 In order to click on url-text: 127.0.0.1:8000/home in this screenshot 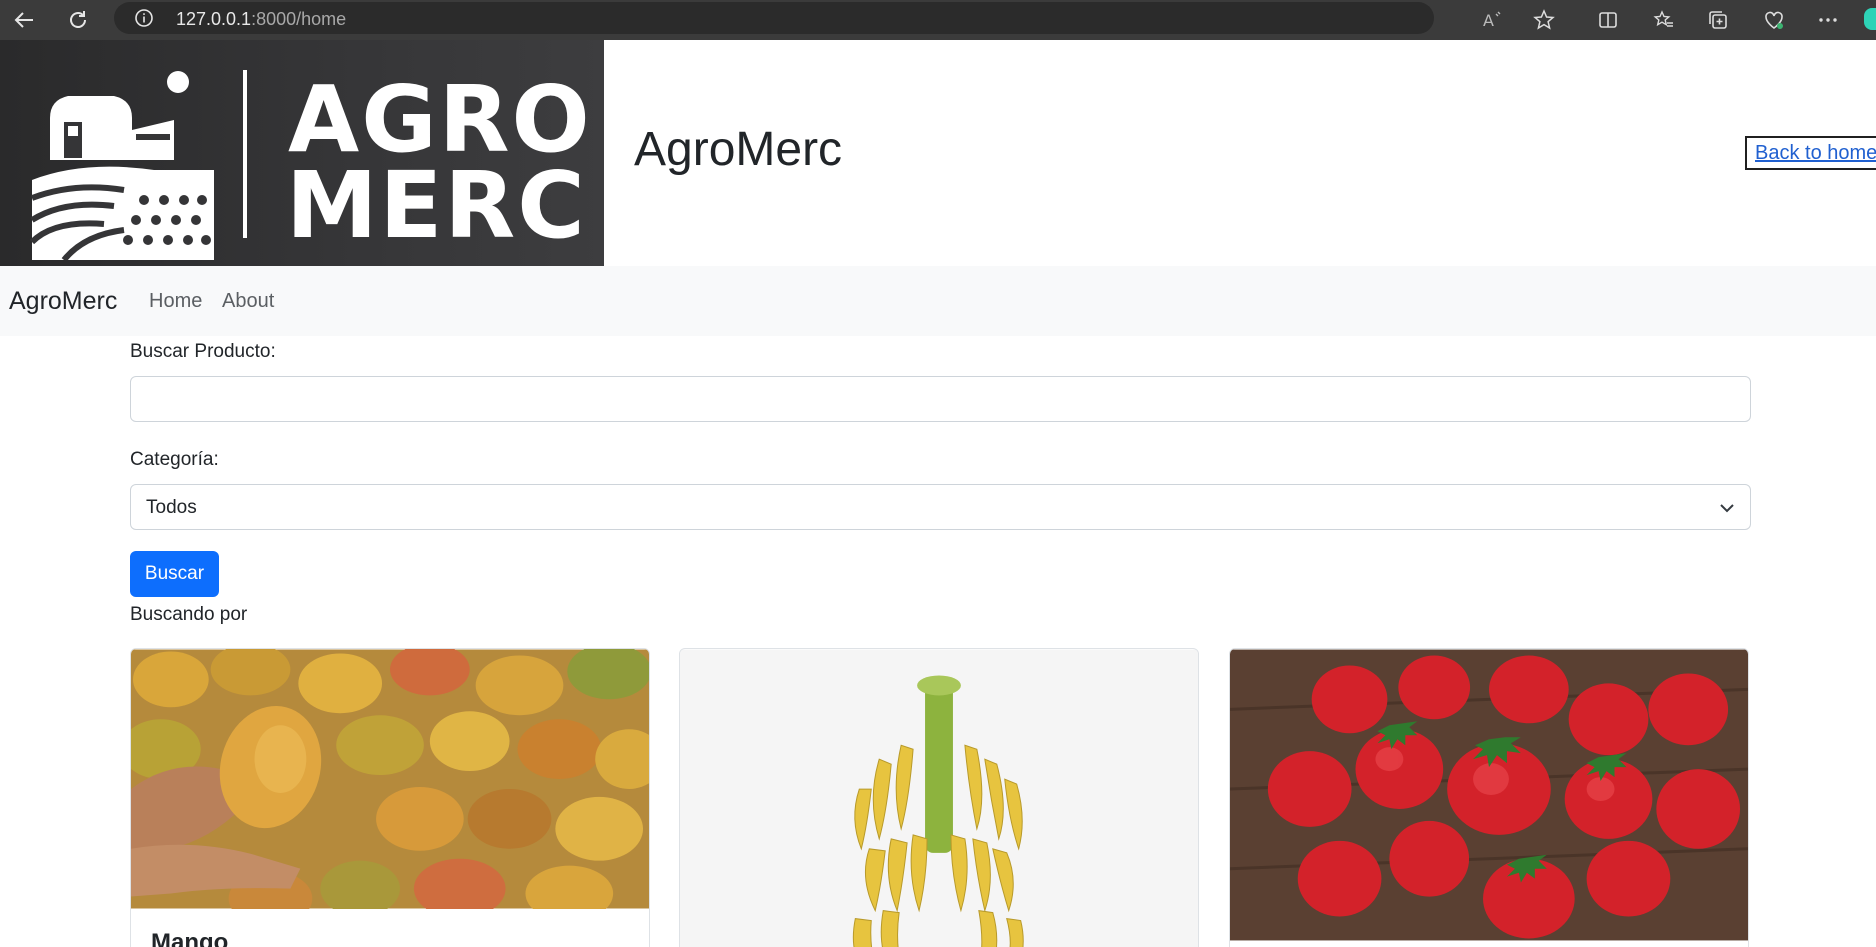, I will do `click(261, 19)`.